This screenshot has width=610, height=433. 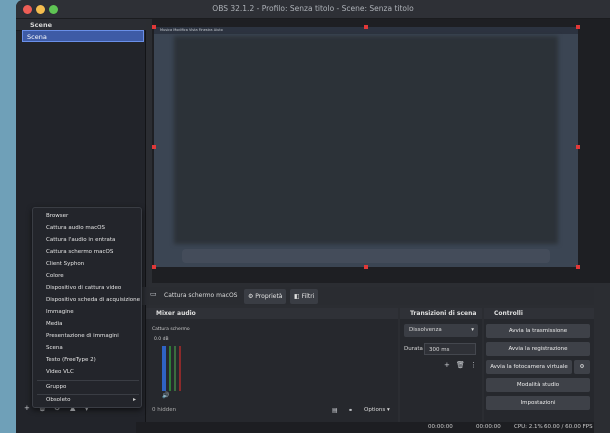 I want to click on menu-item: Cattura audio macOS, so click(x=75, y=228).